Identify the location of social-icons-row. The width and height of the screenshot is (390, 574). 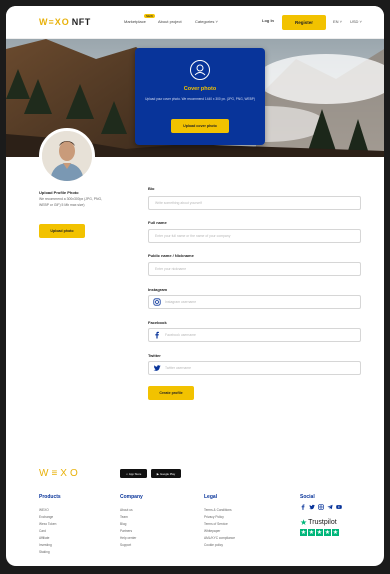
(321, 507).